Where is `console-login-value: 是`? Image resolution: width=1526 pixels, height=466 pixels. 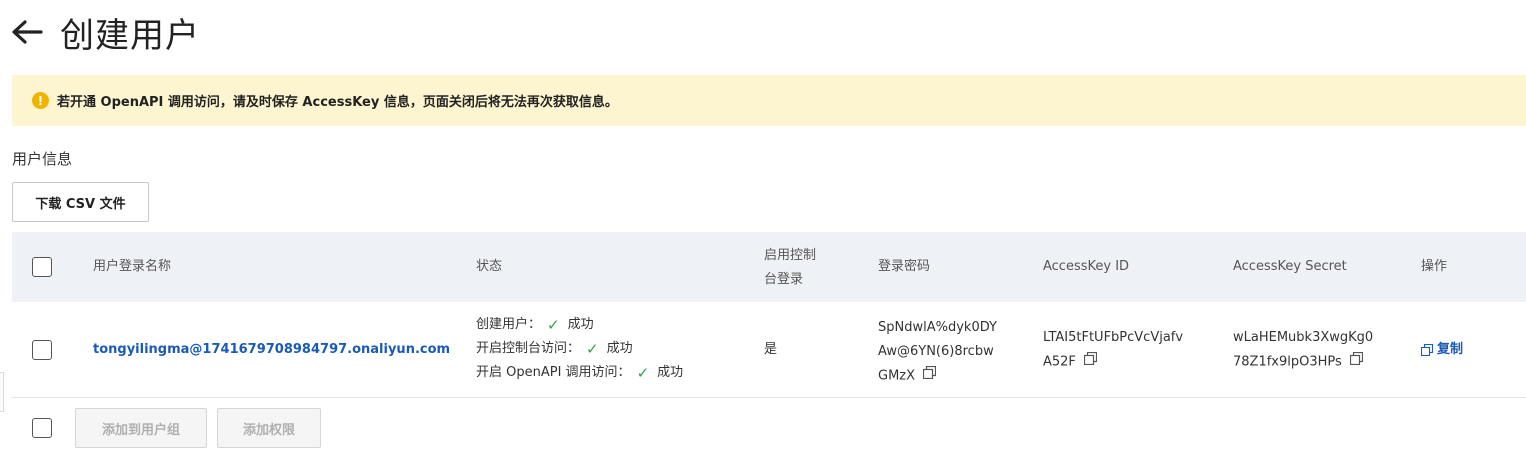 console-login-value: 是 is located at coordinates (771, 349).